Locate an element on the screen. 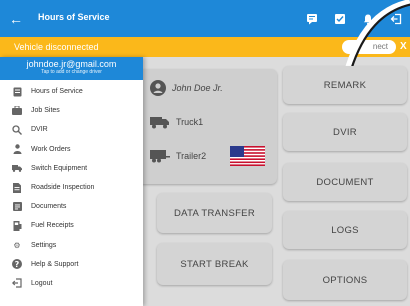 This screenshot has height=306, width=410. documents-icon is located at coordinates (17, 207).